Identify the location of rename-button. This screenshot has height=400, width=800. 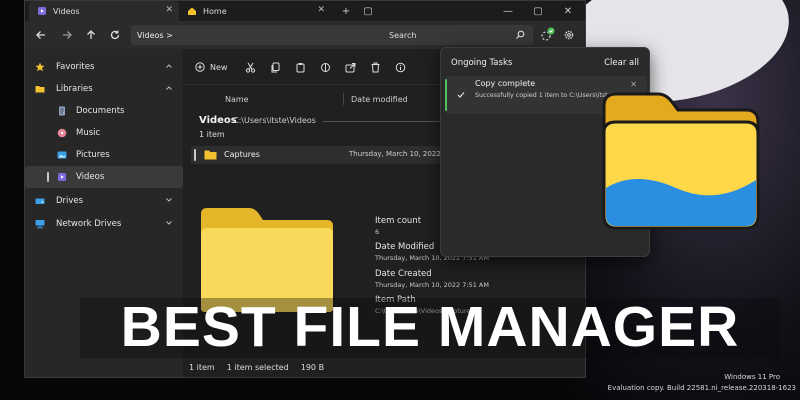
(325, 67).